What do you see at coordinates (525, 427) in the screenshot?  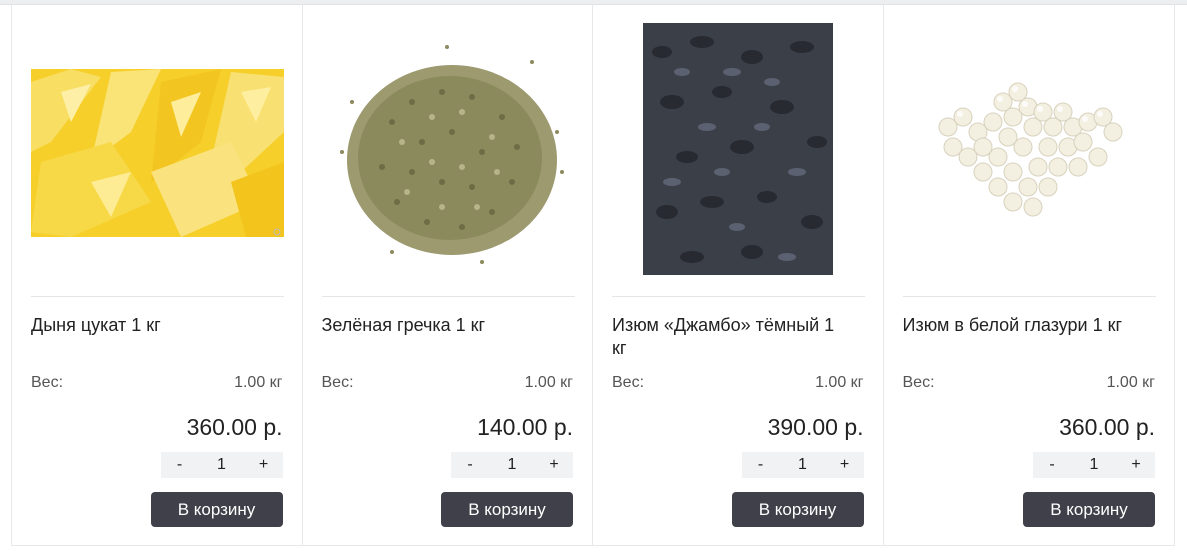 I see `product-price: 140.00 р.` at bounding box center [525, 427].